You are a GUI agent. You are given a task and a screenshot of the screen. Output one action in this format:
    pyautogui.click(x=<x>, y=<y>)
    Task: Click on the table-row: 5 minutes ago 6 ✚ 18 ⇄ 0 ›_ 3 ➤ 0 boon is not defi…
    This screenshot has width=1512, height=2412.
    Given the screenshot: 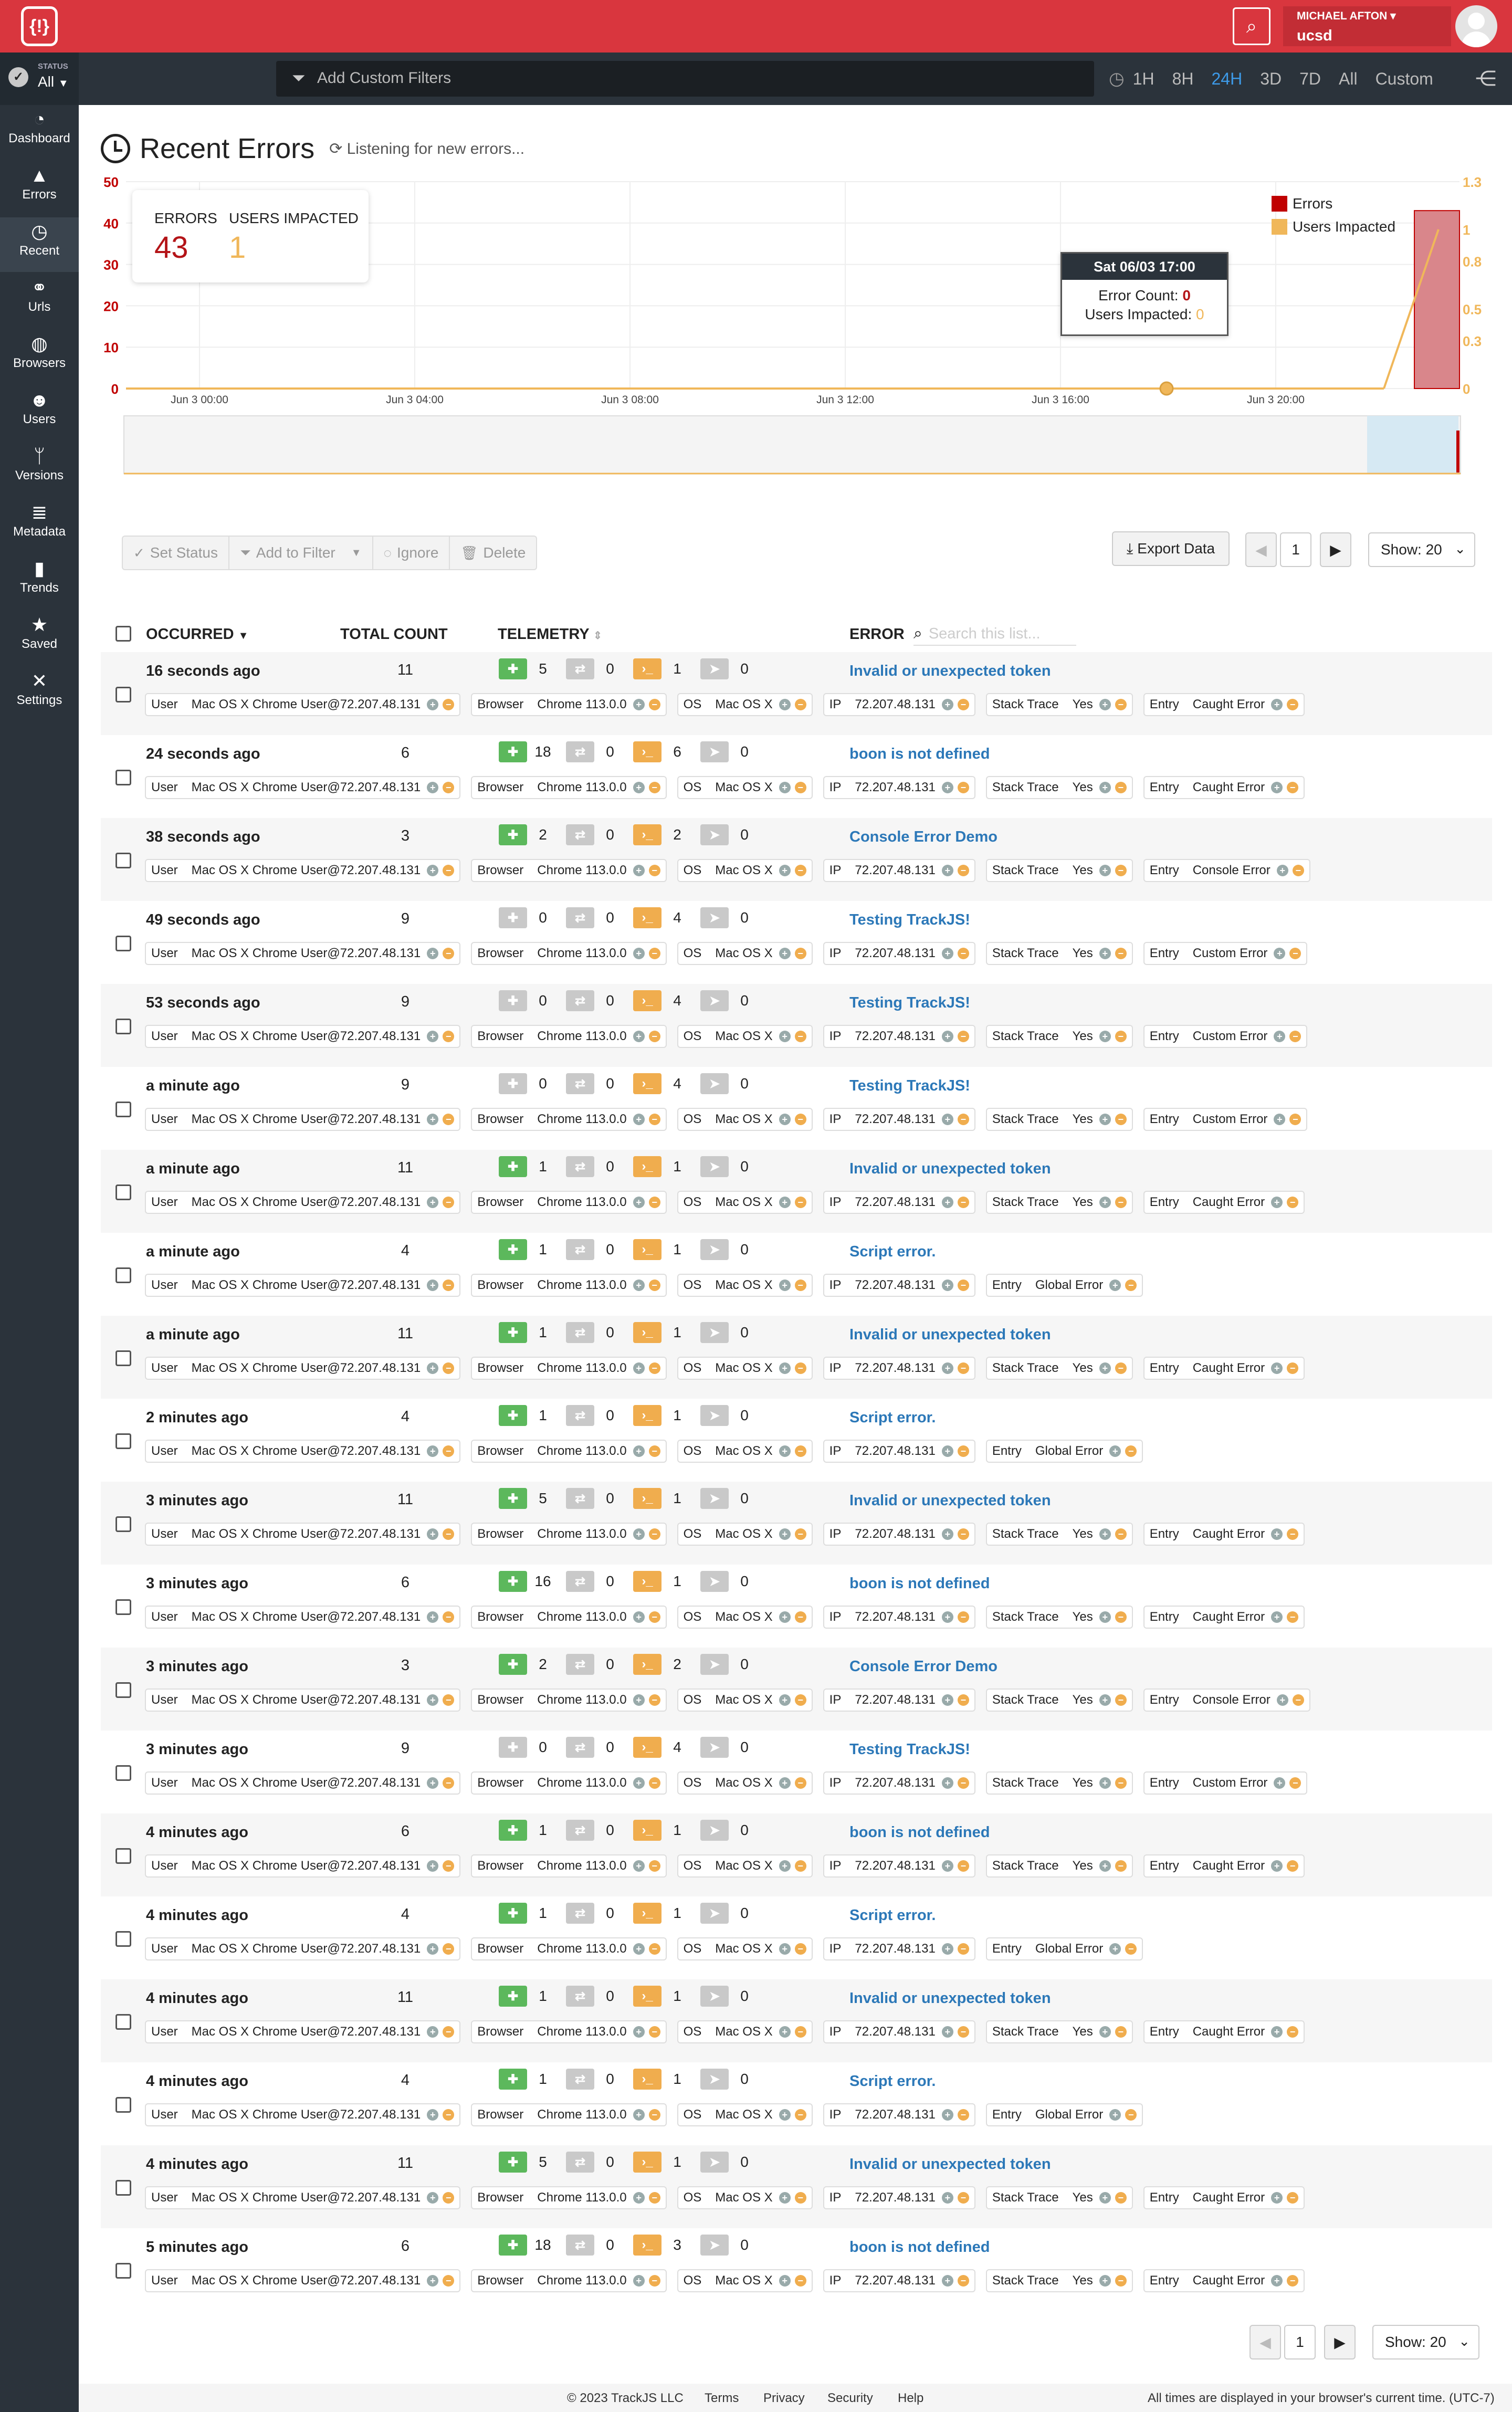 What is the action you would take?
    pyautogui.click(x=796, y=2270)
    